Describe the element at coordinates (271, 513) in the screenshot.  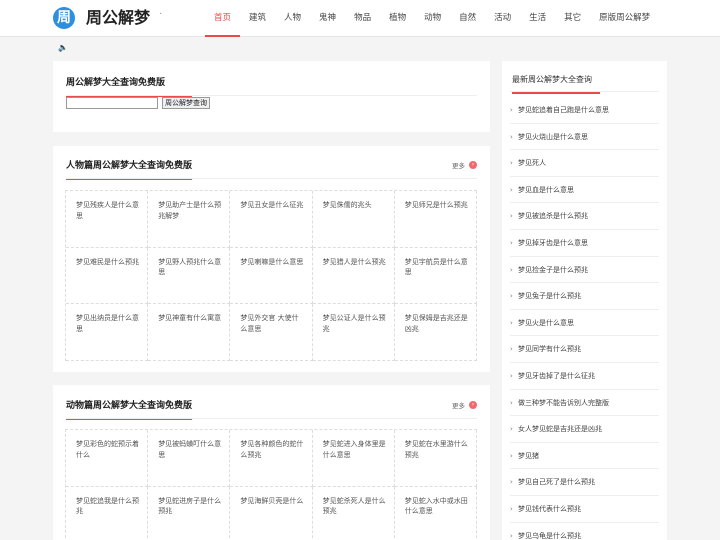
I see `grid-item: 梦见海鲜贝壳是什么` at that location.